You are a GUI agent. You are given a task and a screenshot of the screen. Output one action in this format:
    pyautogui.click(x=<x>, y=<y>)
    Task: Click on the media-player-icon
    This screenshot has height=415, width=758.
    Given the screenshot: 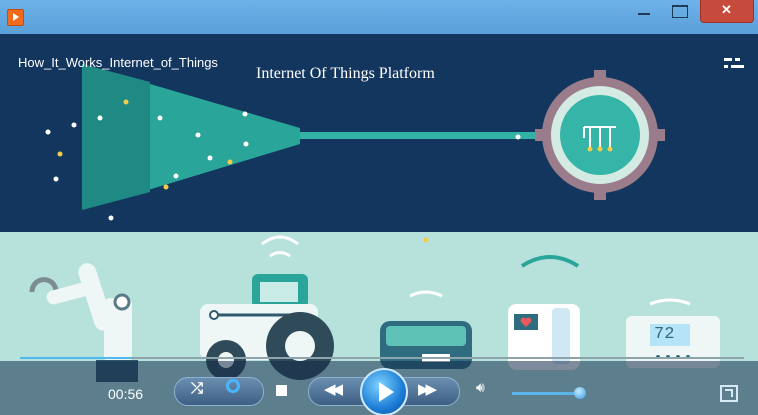 What is the action you would take?
    pyautogui.click(x=15, y=17)
    